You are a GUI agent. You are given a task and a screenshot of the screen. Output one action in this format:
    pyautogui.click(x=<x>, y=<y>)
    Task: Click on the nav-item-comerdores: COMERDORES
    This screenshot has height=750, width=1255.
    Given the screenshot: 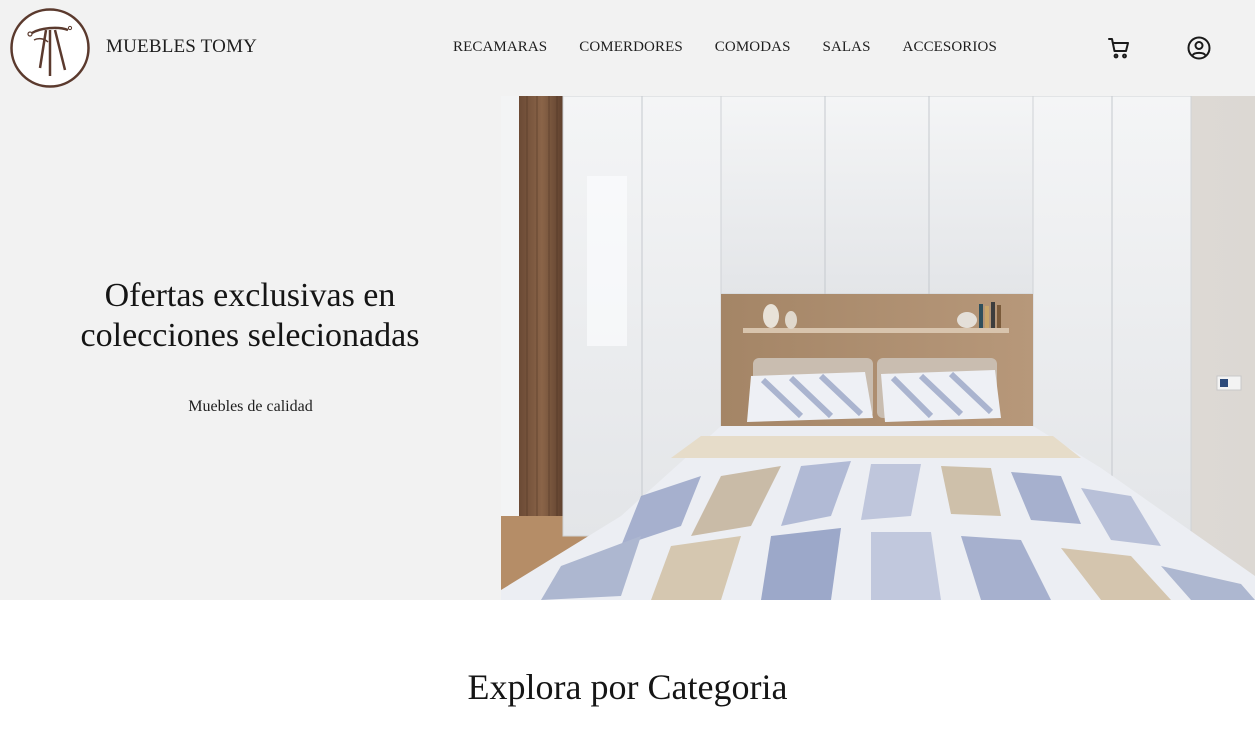 What is the action you would take?
    pyautogui.click(x=631, y=48)
    